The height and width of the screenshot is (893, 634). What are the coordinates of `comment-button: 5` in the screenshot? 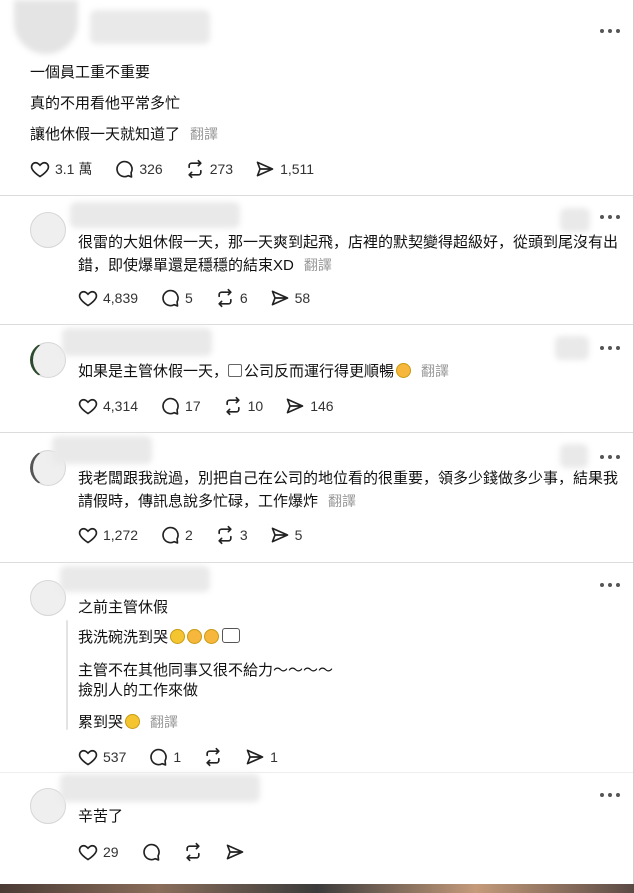 It's located at (176, 298).